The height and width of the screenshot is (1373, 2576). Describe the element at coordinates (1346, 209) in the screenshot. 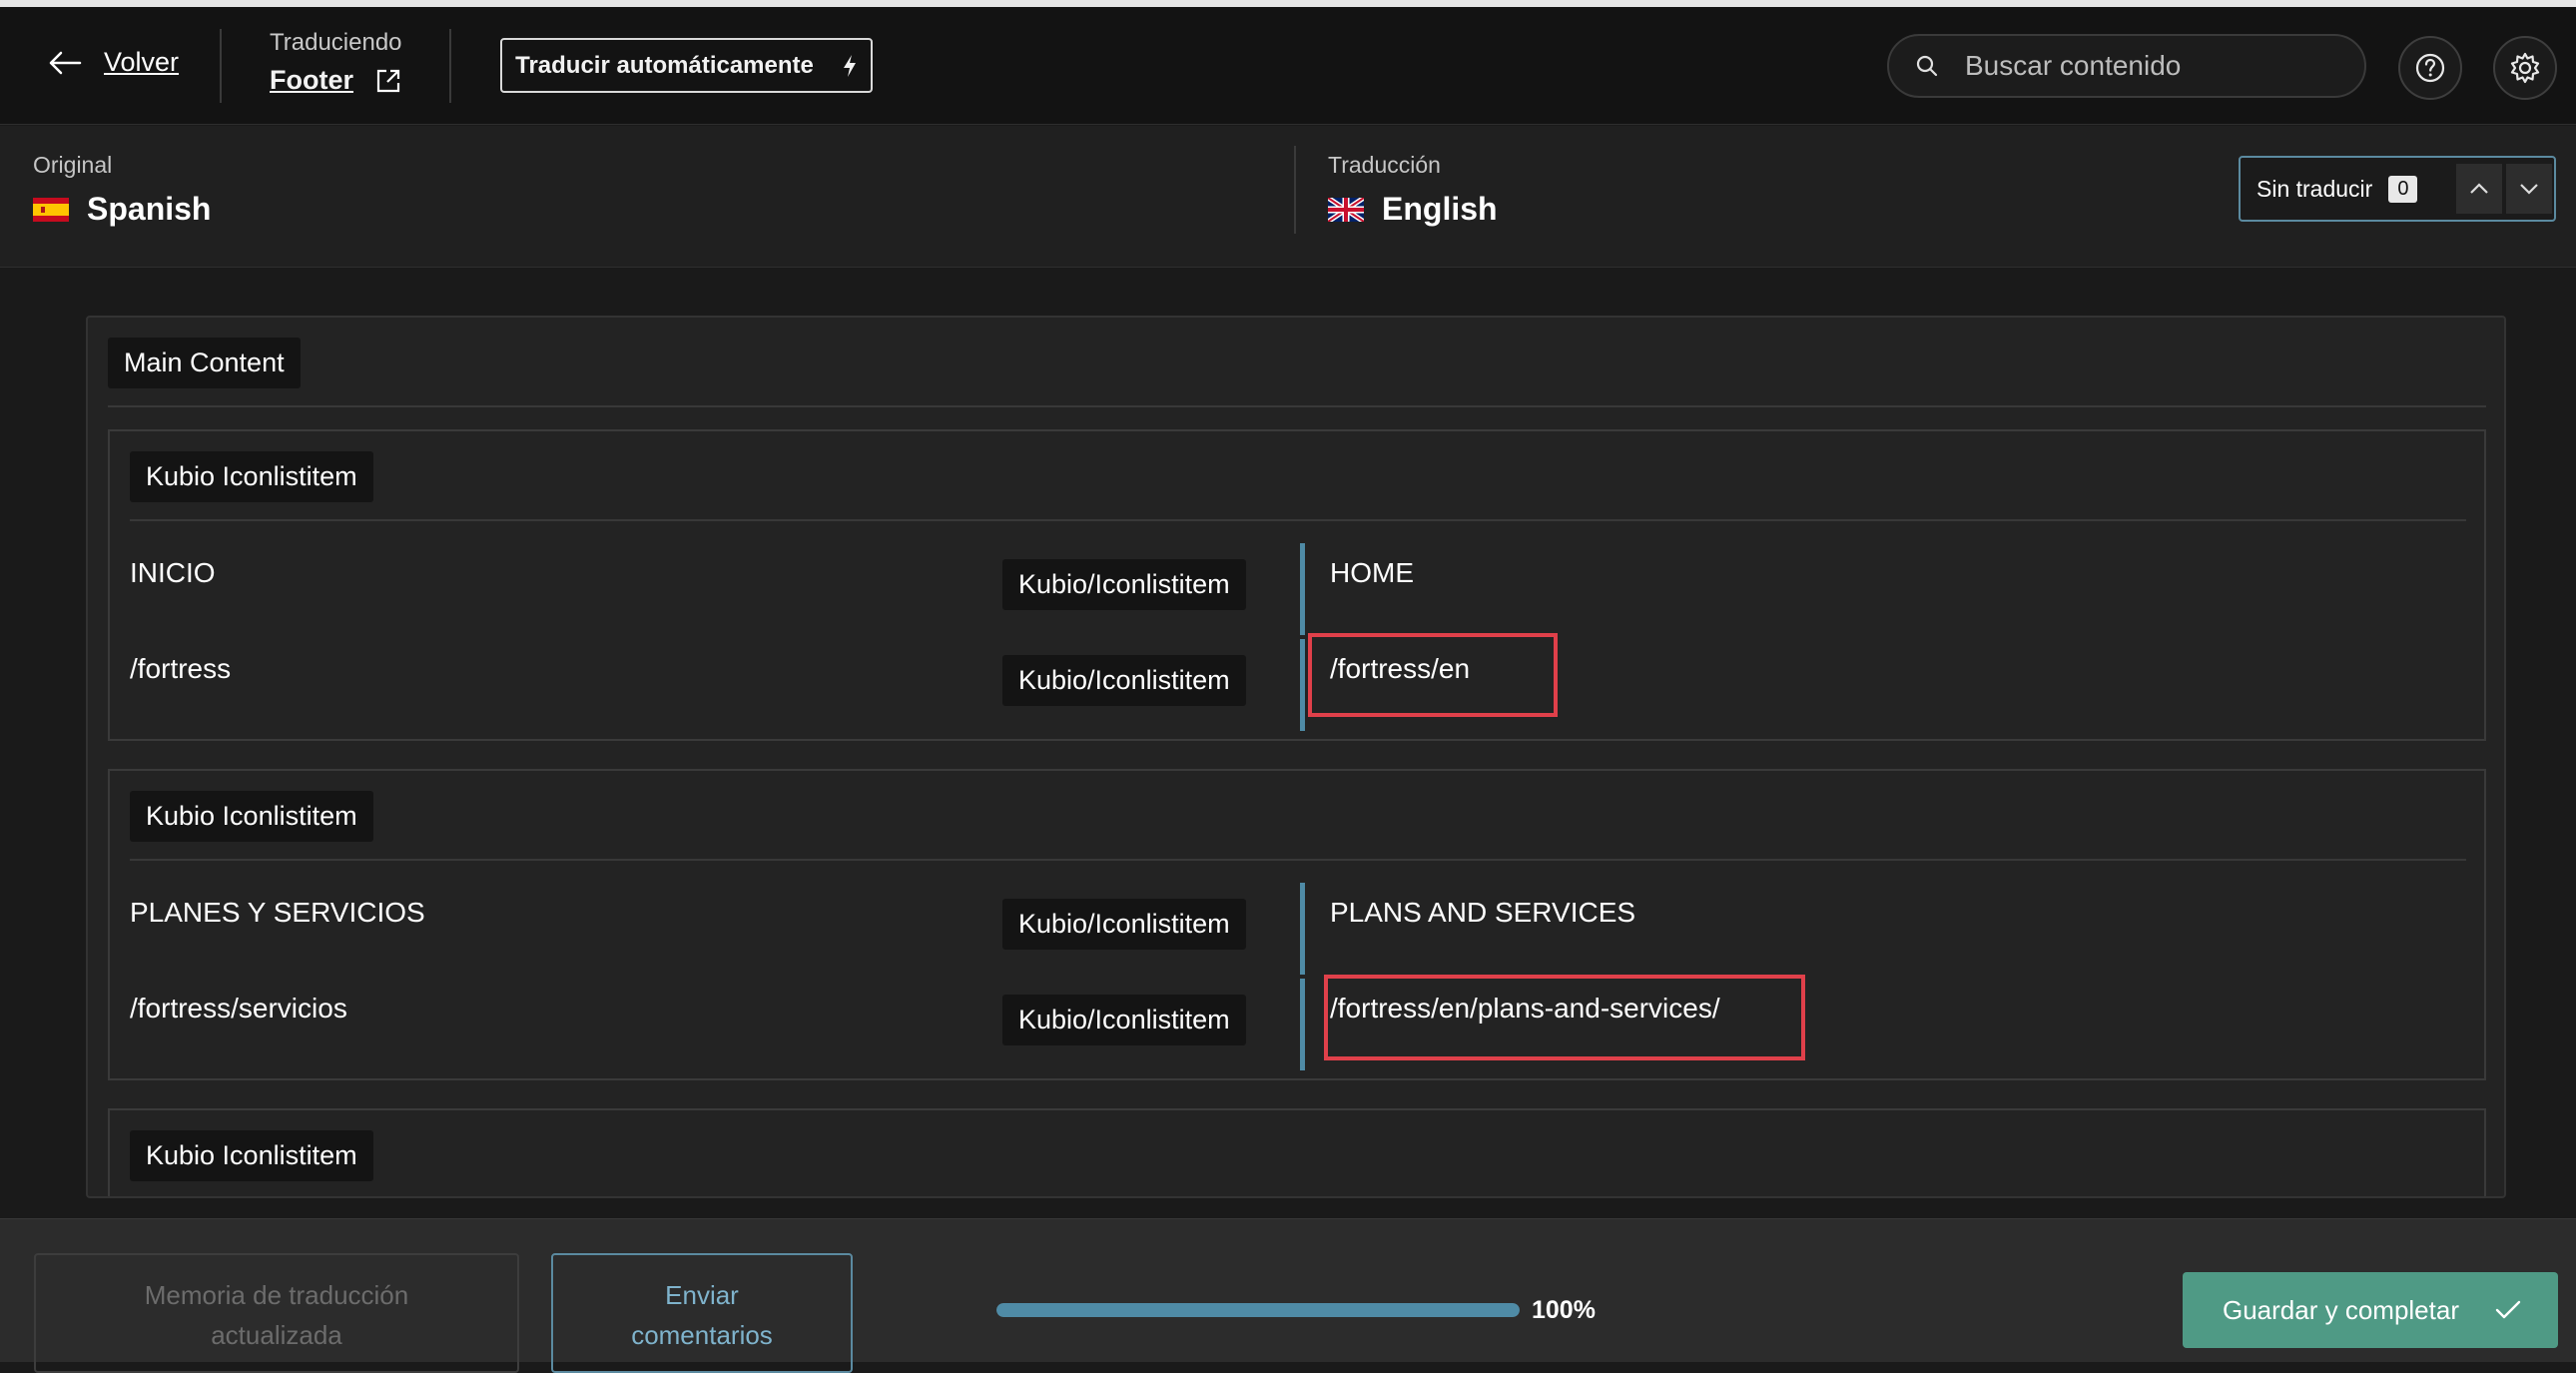

I see `uk-flag-icon` at that location.